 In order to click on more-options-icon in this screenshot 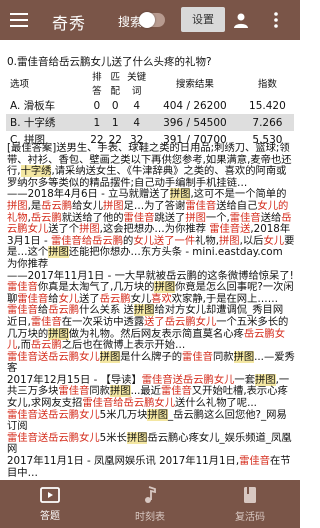, I will do `click(276, 20)`.